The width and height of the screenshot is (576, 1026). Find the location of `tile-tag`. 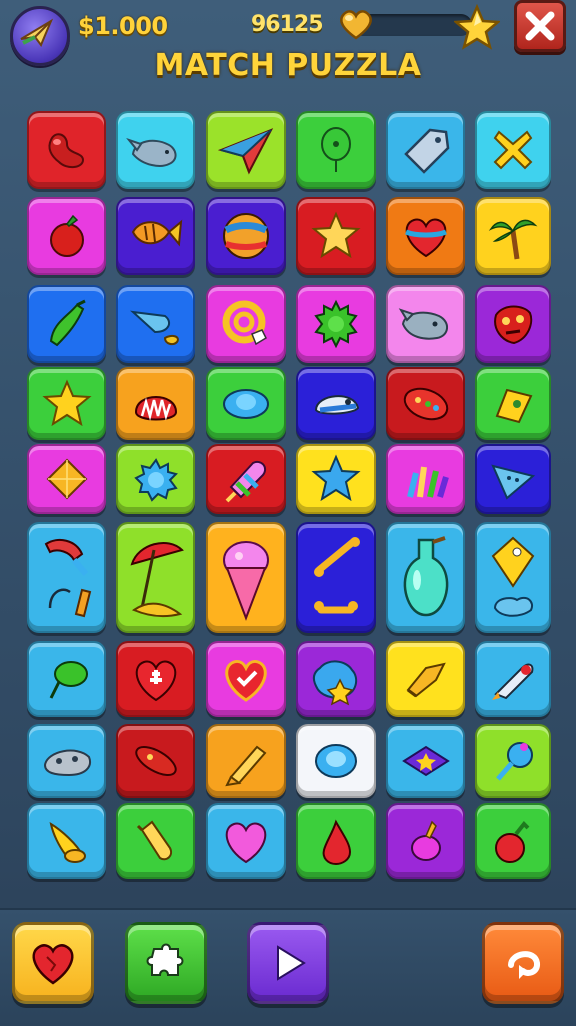

tile-tag is located at coordinates (425, 150).